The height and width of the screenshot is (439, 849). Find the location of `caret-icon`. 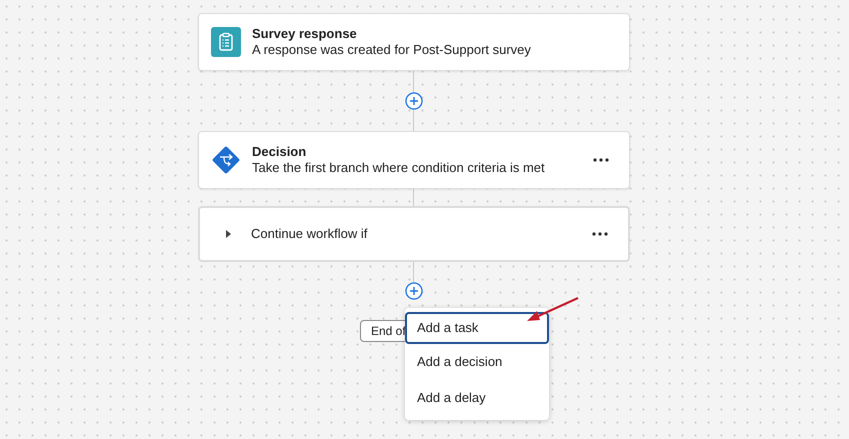

caret-icon is located at coordinates (228, 234).